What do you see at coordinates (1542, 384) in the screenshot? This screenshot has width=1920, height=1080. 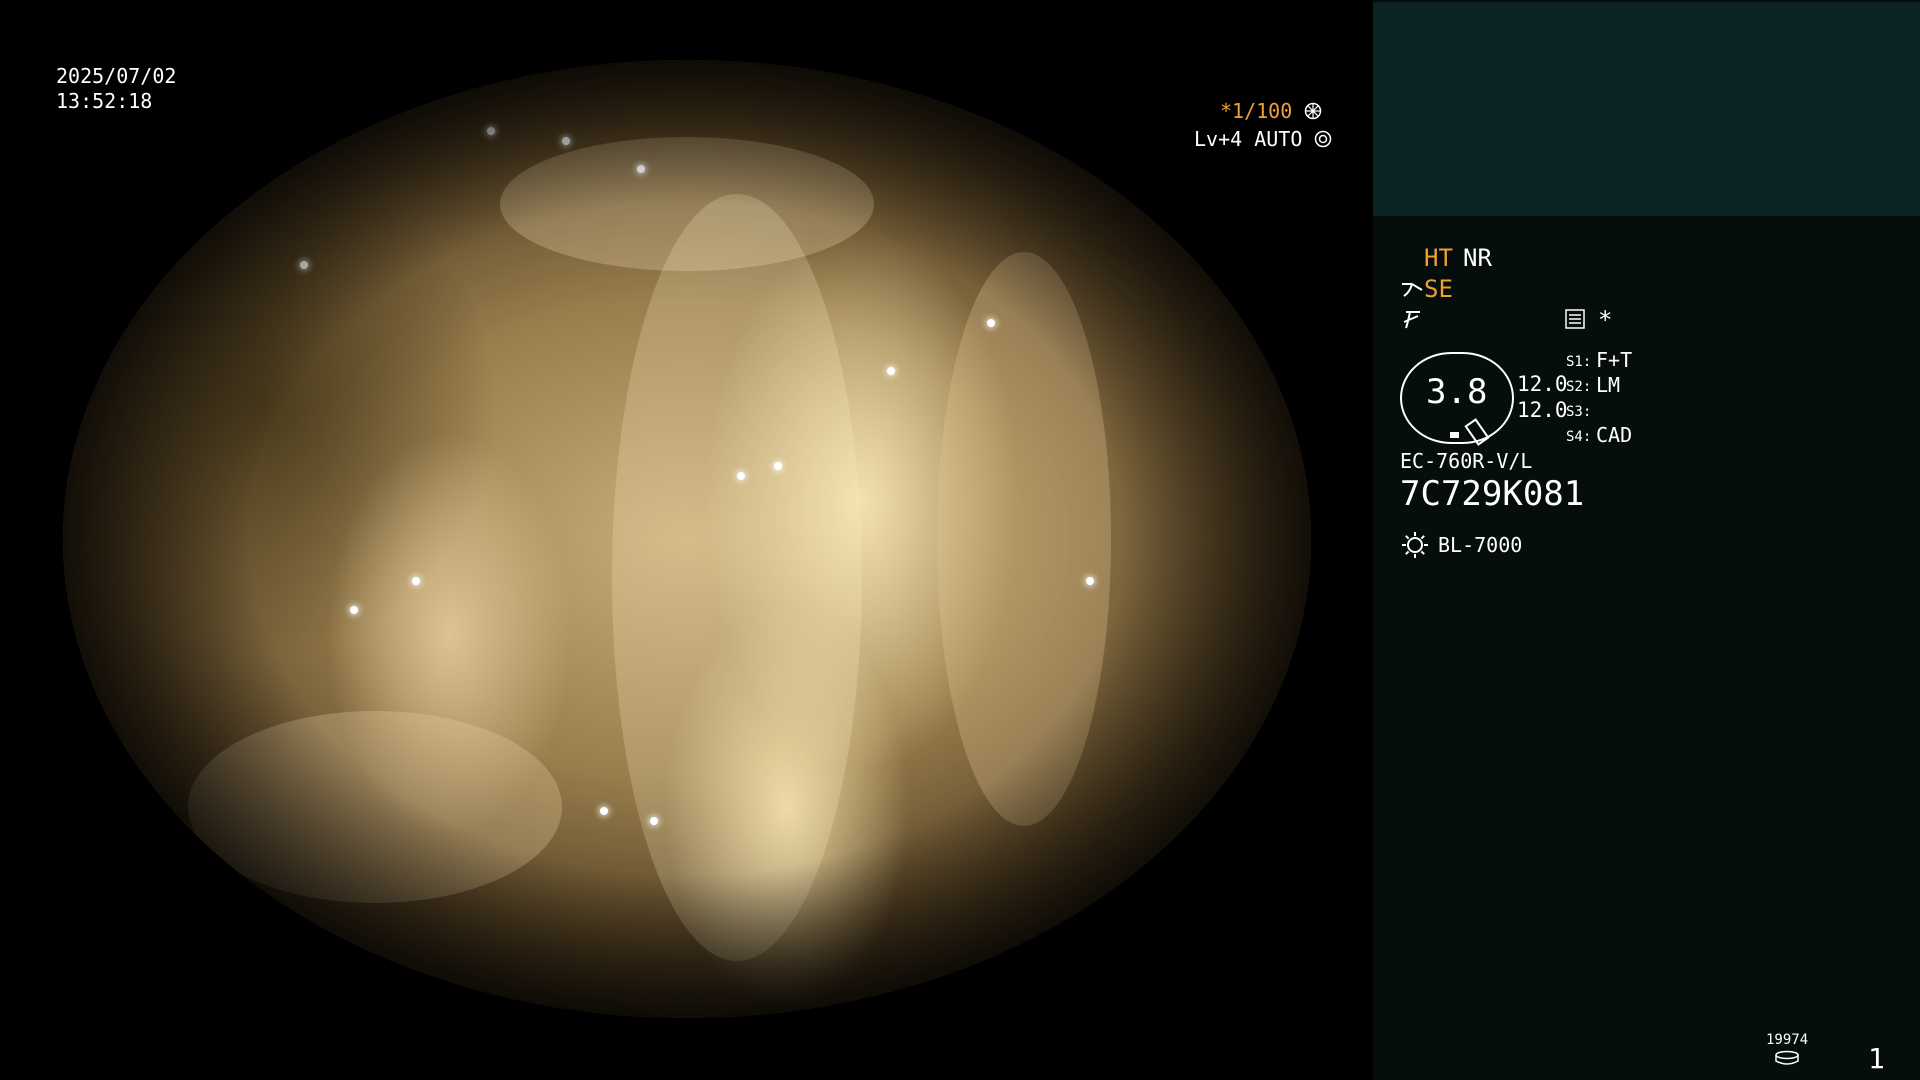 I see `value-top: 12.0` at bounding box center [1542, 384].